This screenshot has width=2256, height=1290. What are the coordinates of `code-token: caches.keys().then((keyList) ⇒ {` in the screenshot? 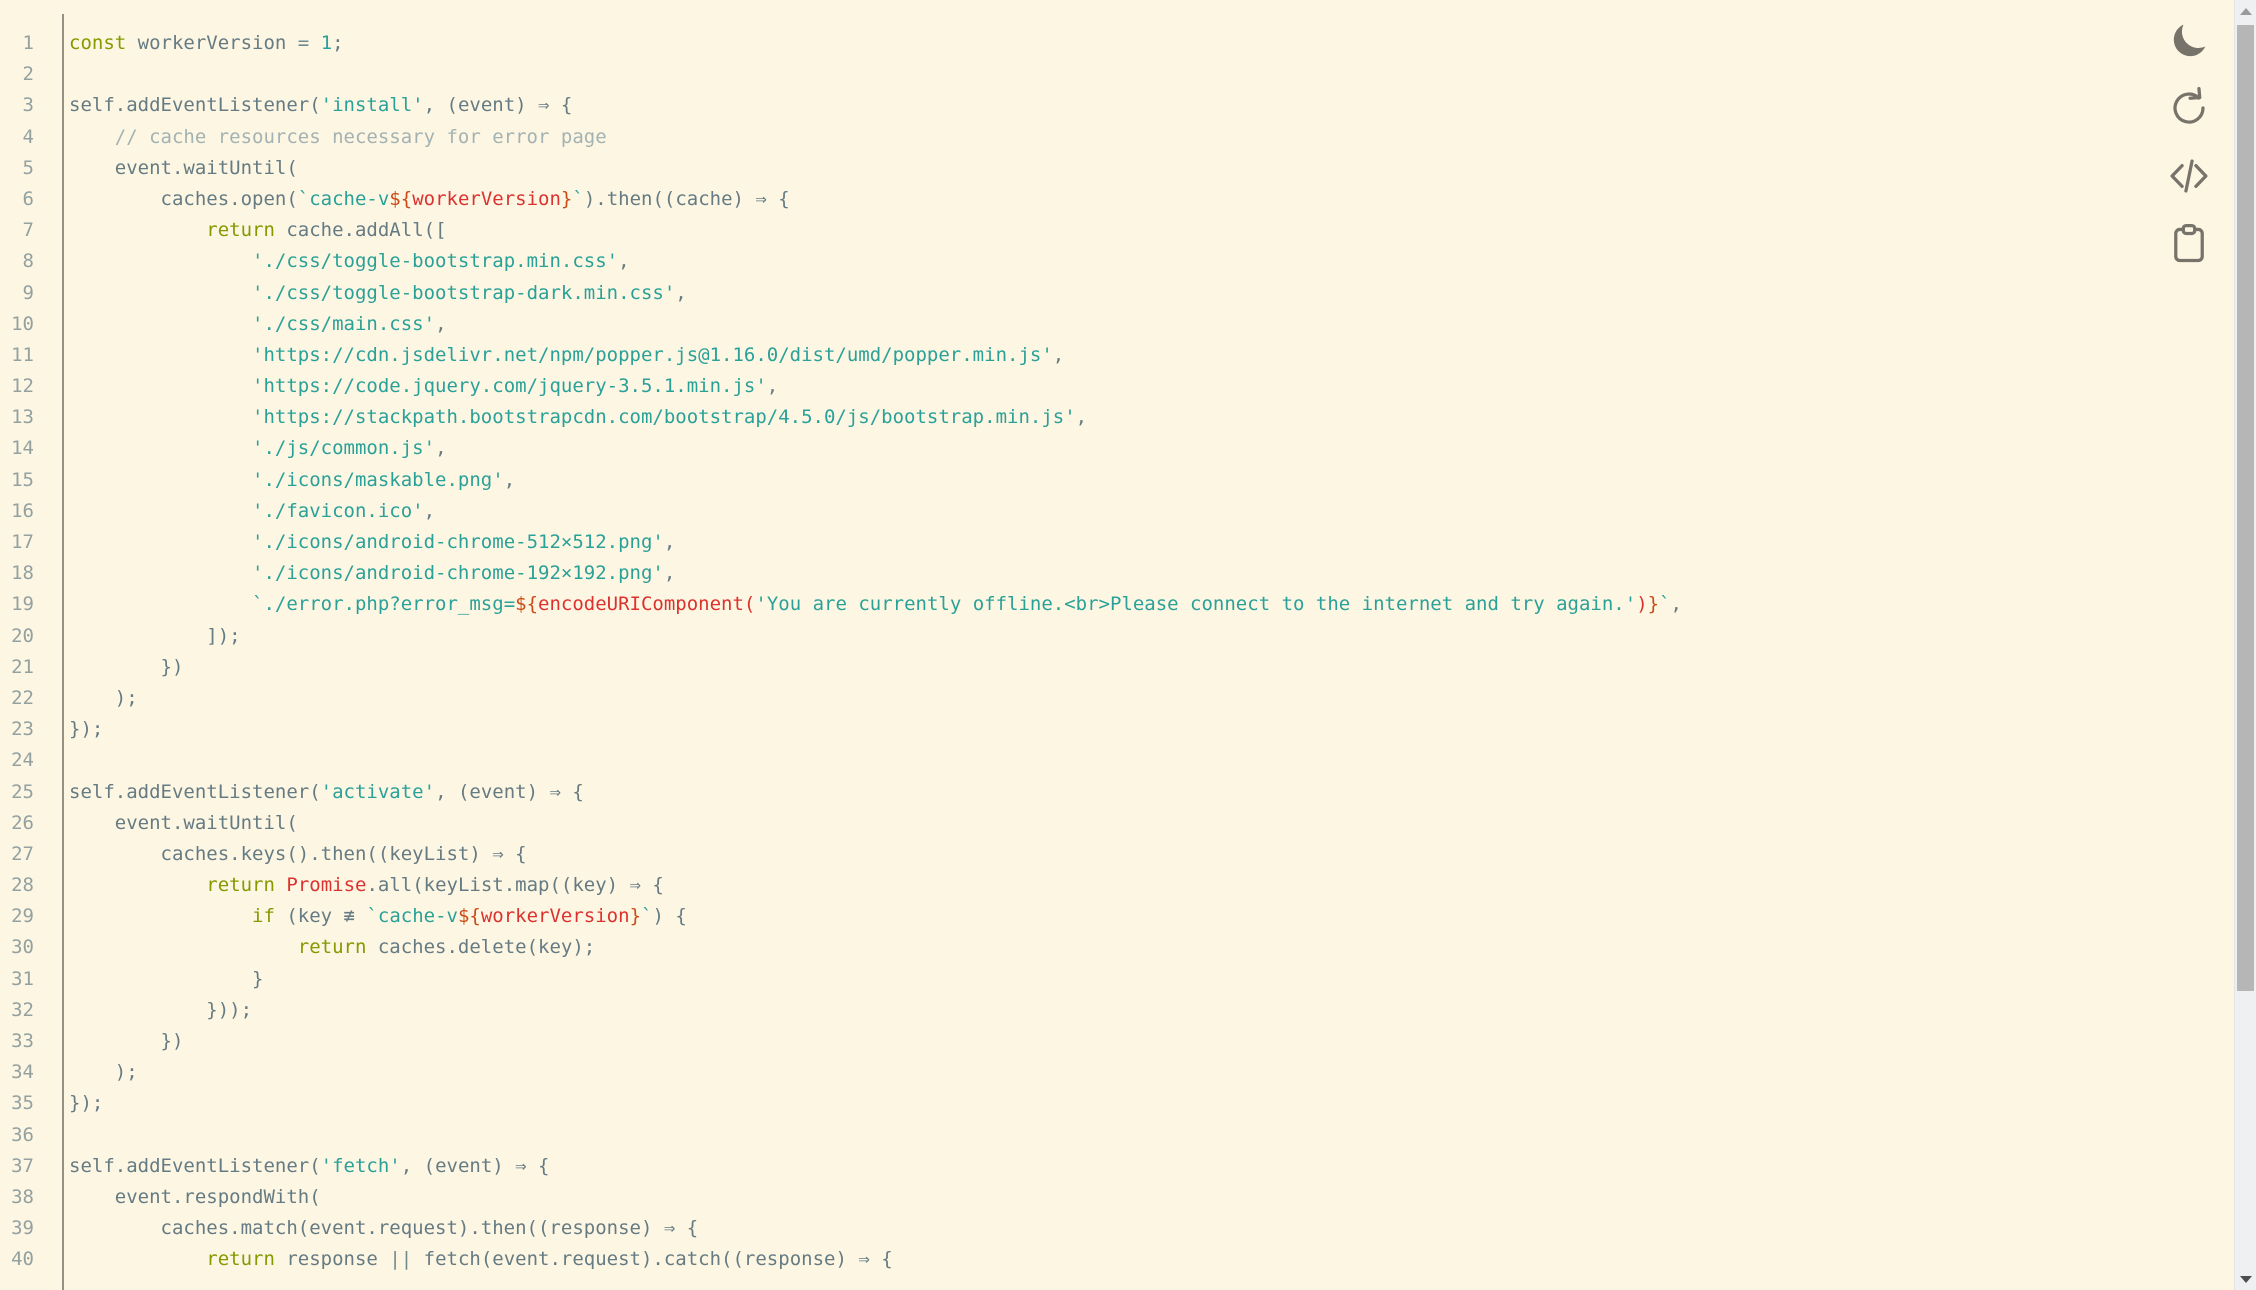 It's located at (298, 853).